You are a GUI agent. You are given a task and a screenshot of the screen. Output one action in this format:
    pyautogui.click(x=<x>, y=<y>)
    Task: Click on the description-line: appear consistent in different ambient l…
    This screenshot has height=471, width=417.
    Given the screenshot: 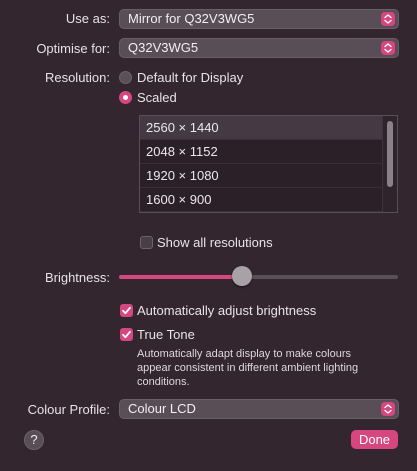 What is the action you would take?
    pyautogui.click(x=248, y=368)
    